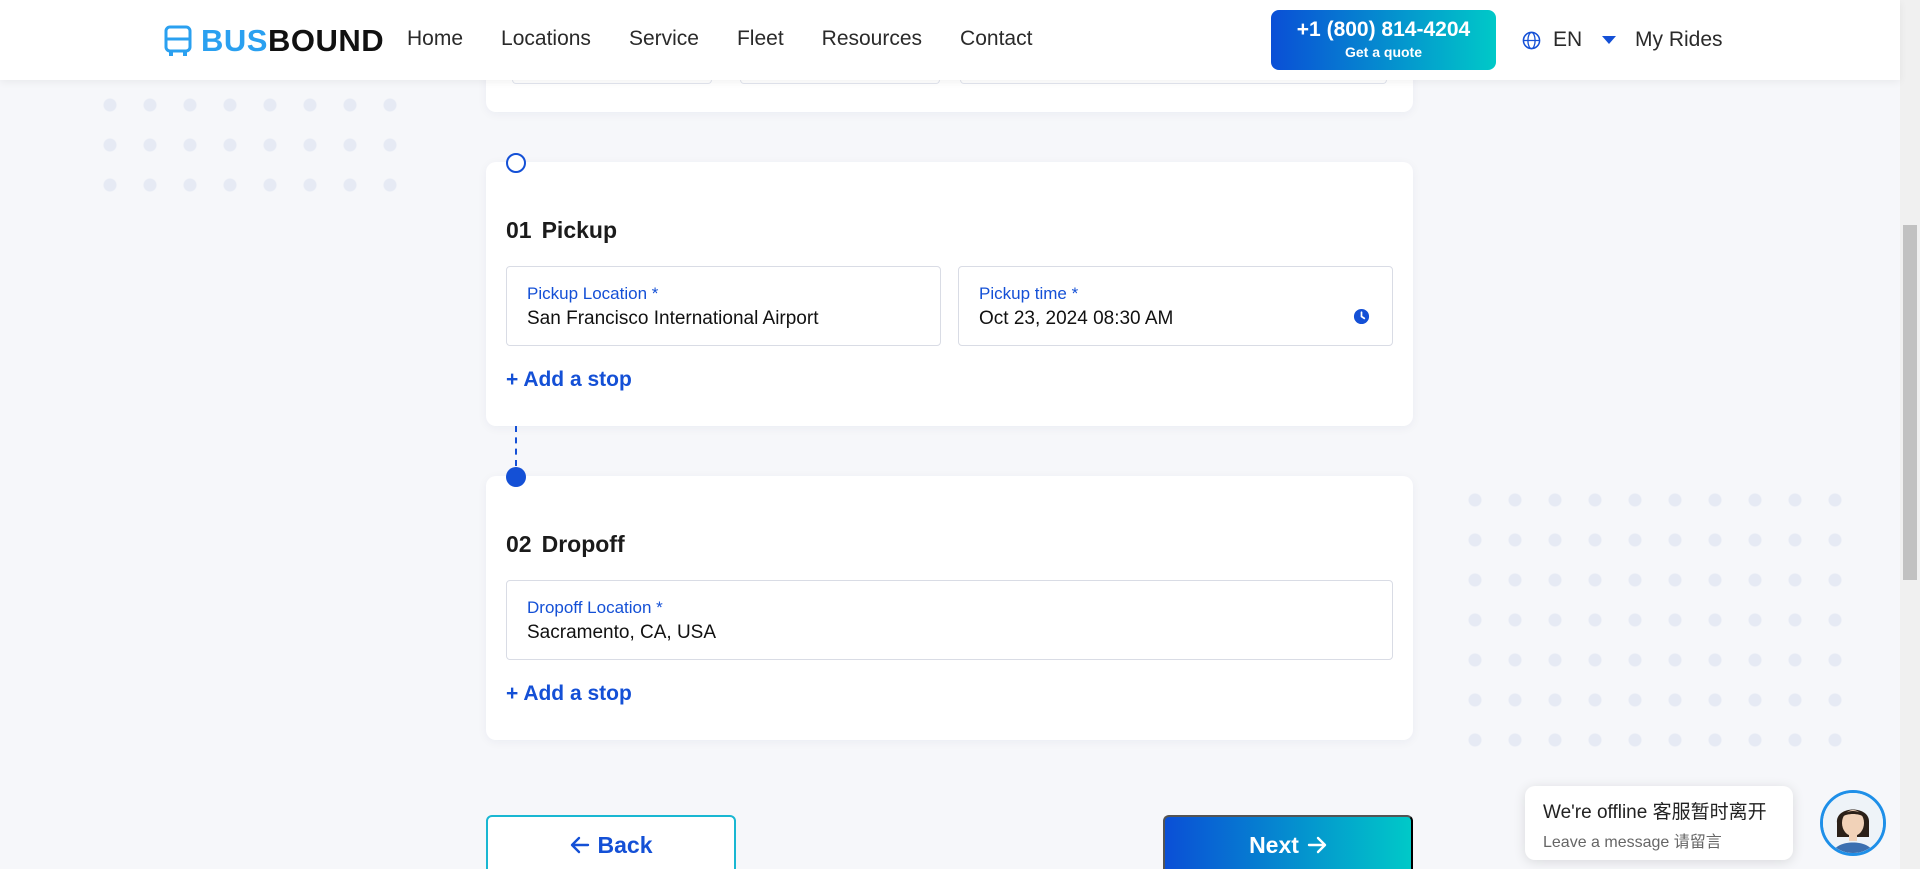  I want to click on page-scrollbar, so click(1910, 434).